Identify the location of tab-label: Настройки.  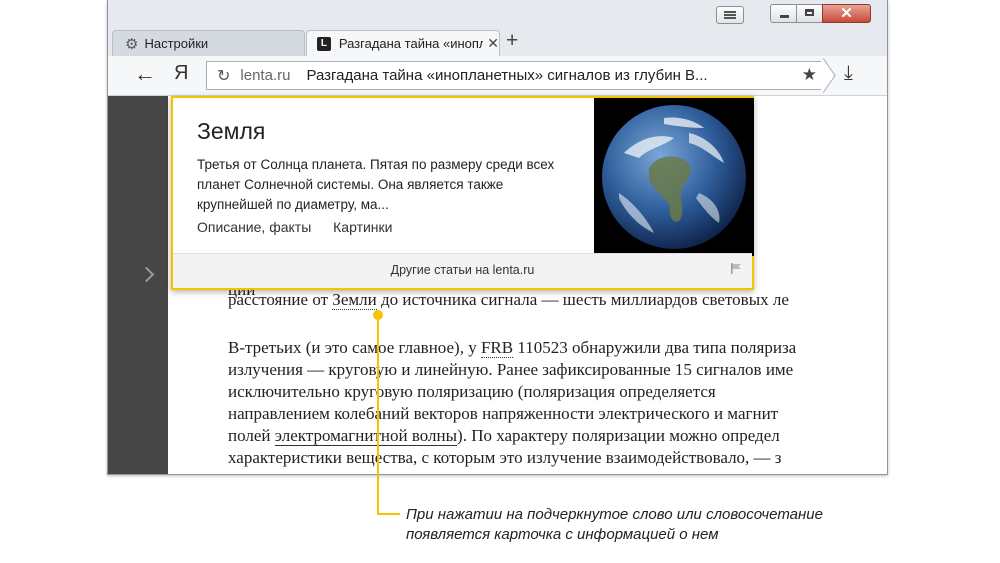
(176, 43).